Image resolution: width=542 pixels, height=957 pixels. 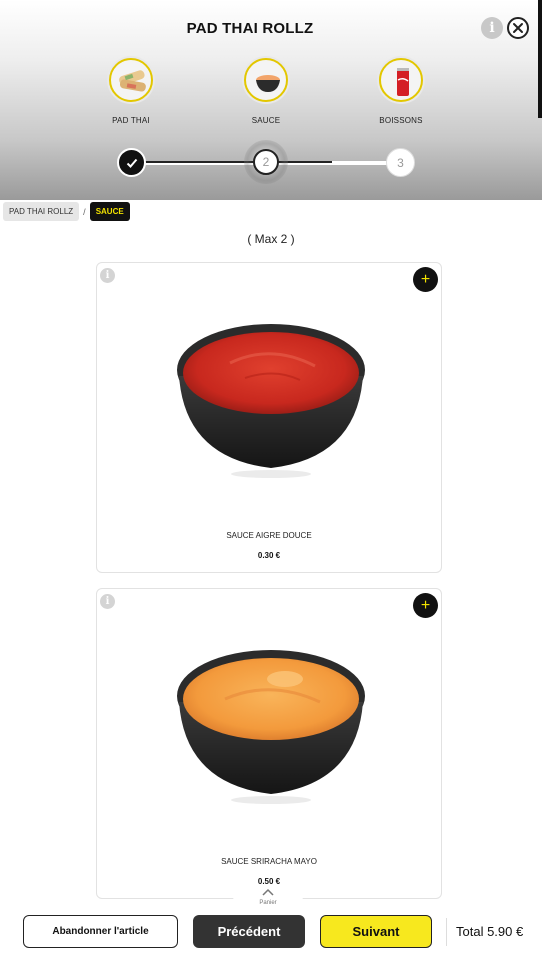 What do you see at coordinates (401, 120) in the screenshot?
I see `step-label: BOISSONS` at bounding box center [401, 120].